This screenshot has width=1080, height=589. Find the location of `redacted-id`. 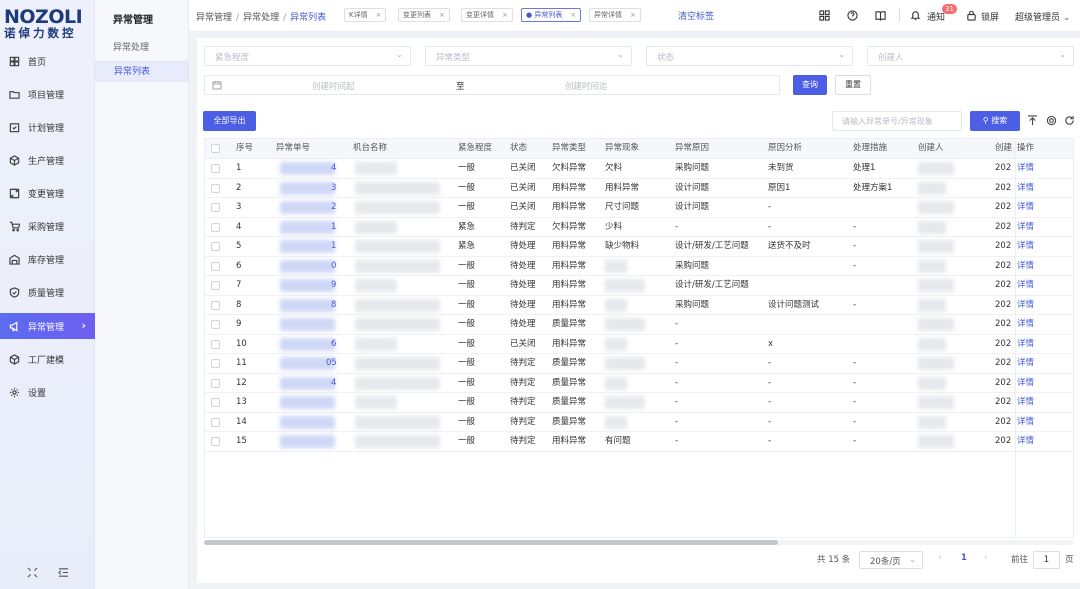

redacted-id is located at coordinates (307, 285).